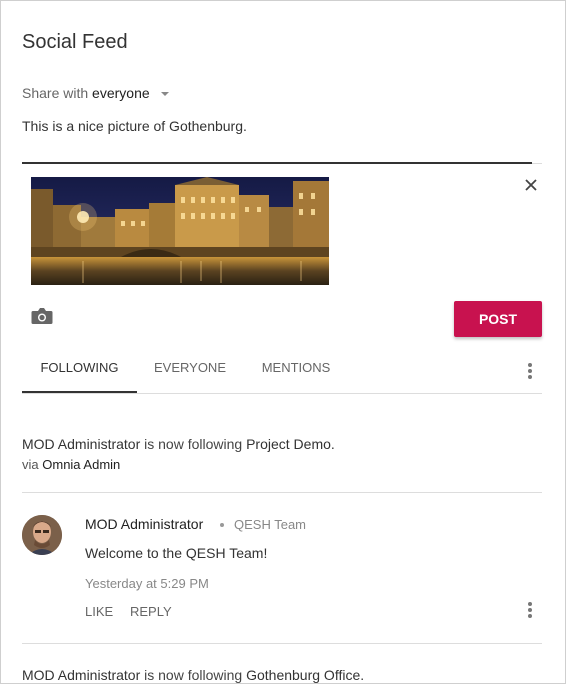 This screenshot has width=566, height=684. I want to click on add-photo-button, so click(42, 316).